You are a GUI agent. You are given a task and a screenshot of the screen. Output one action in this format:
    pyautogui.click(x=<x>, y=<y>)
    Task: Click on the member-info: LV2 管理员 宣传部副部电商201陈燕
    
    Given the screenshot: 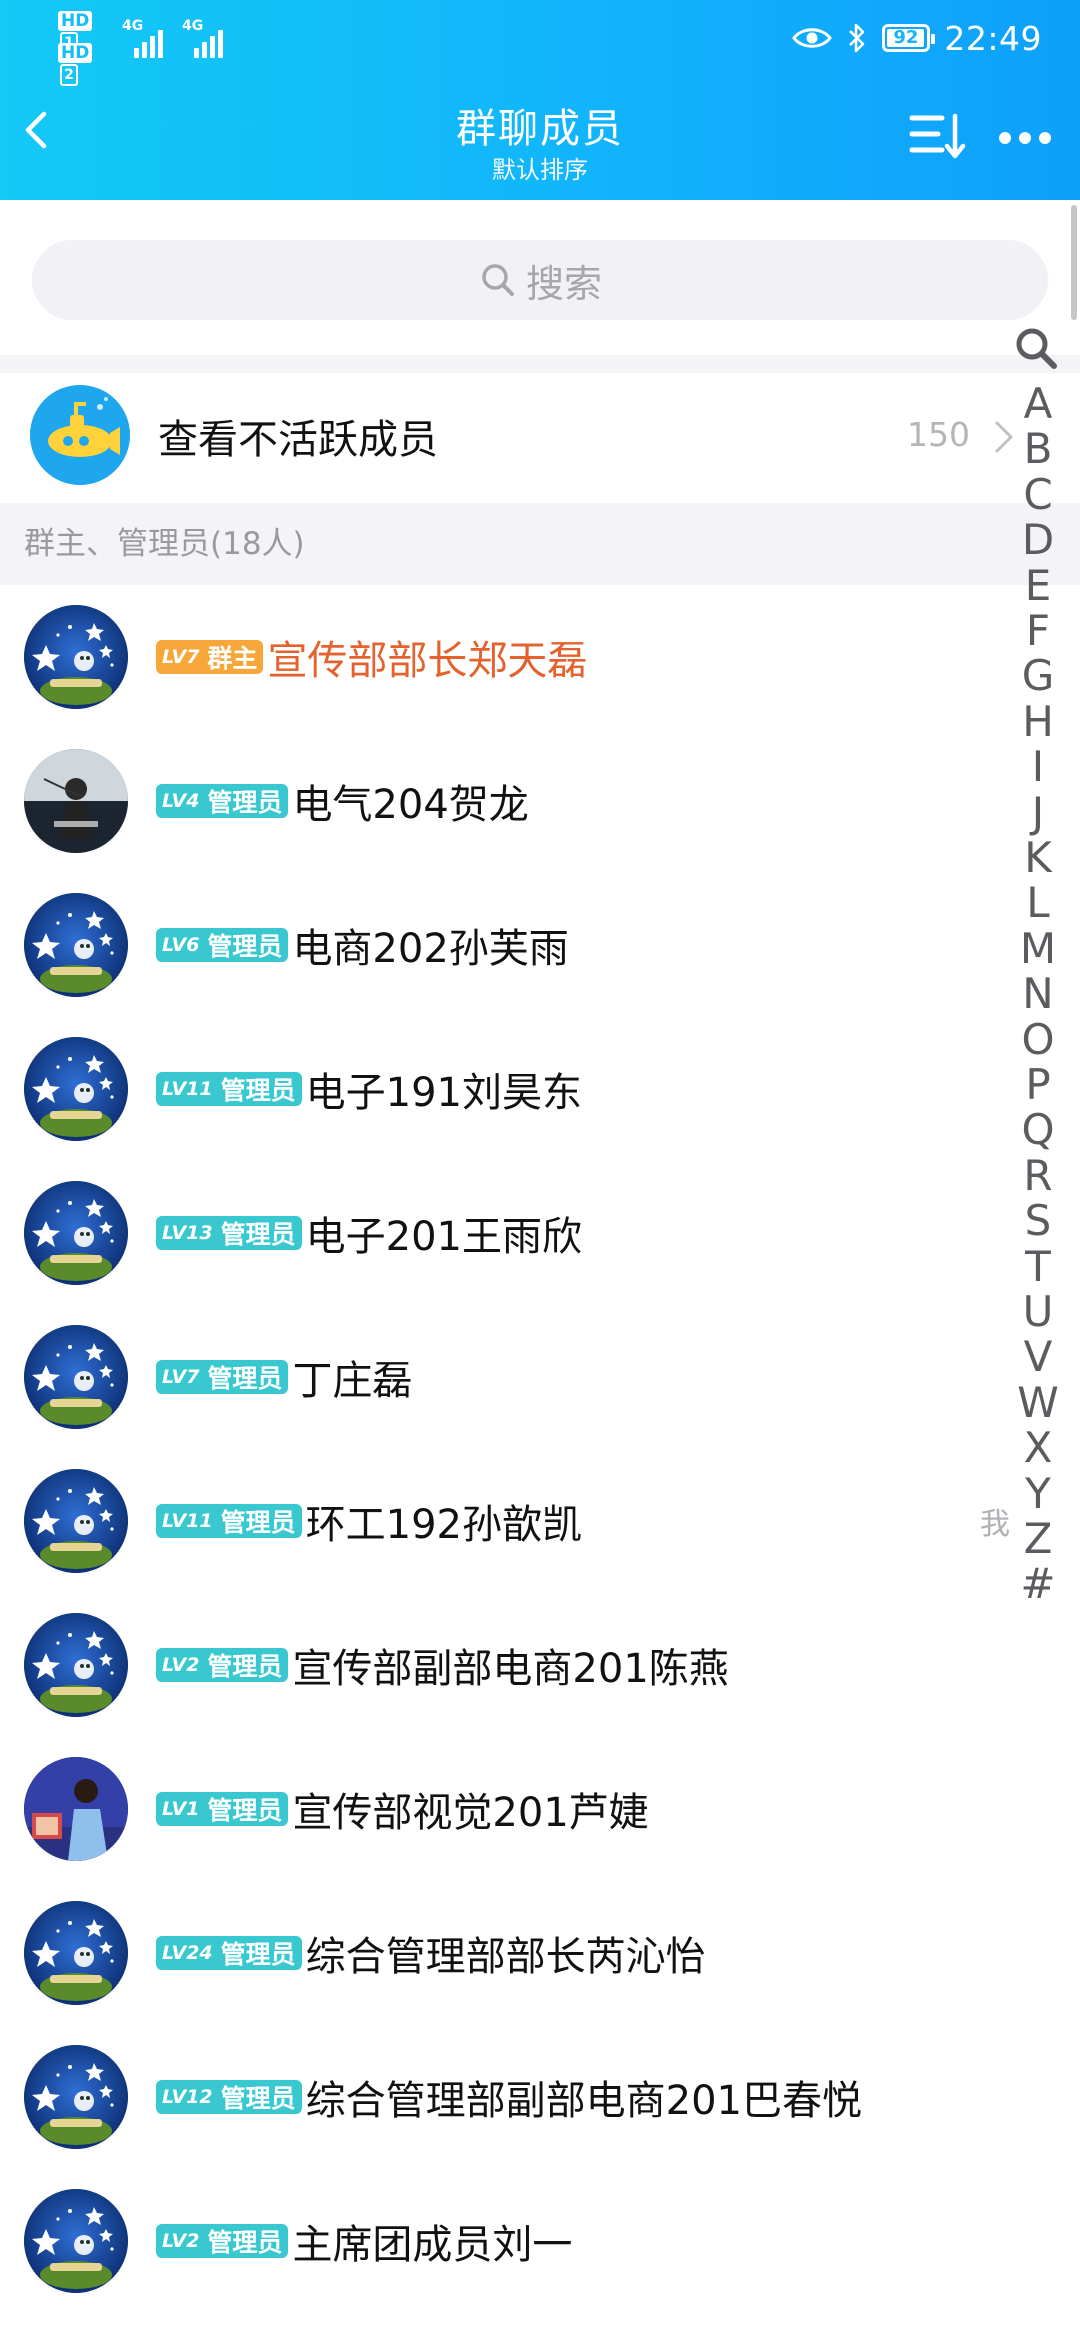 What is the action you would take?
    pyautogui.click(x=442, y=1665)
    